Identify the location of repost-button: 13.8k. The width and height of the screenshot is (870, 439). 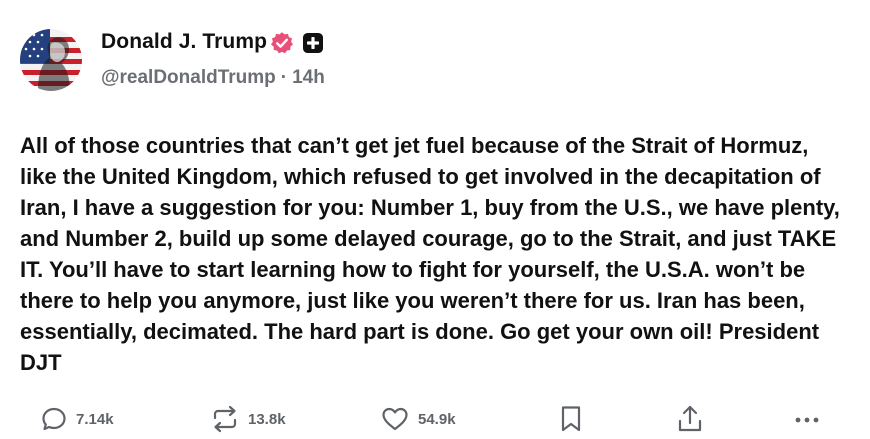
(248, 419).